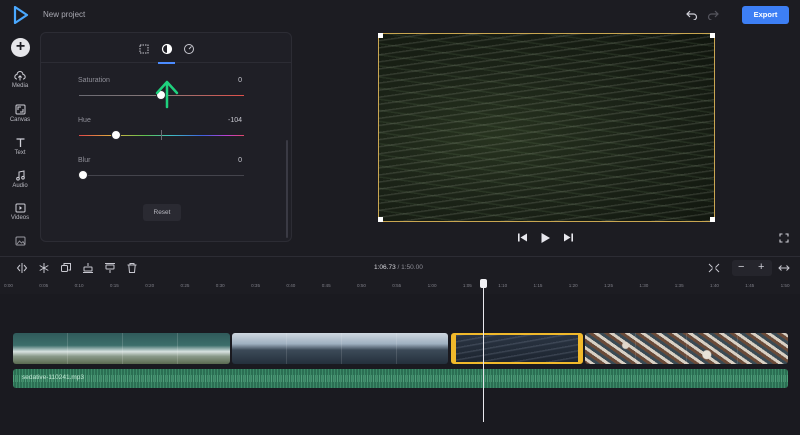  I want to click on hue-label: Hue, so click(84, 120).